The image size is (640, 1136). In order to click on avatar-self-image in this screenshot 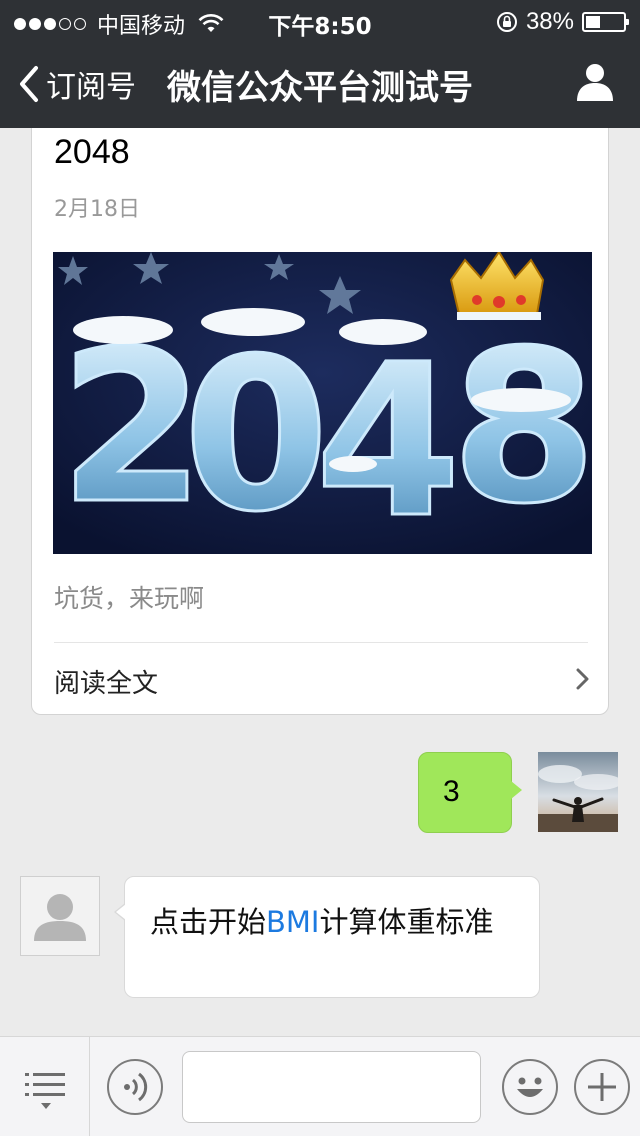, I will do `click(578, 792)`.